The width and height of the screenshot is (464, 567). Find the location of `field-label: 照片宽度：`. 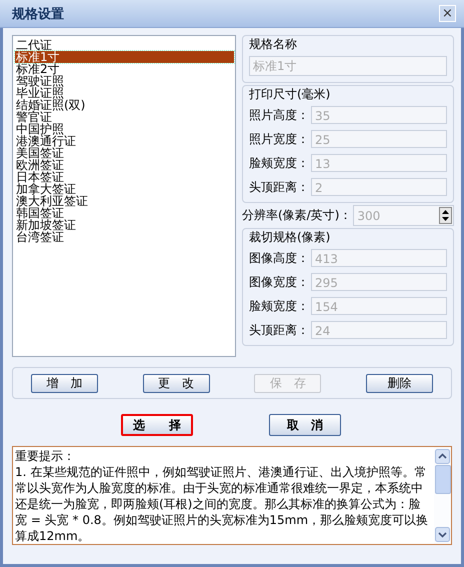

field-label: 照片宽度： is located at coordinates (279, 139).